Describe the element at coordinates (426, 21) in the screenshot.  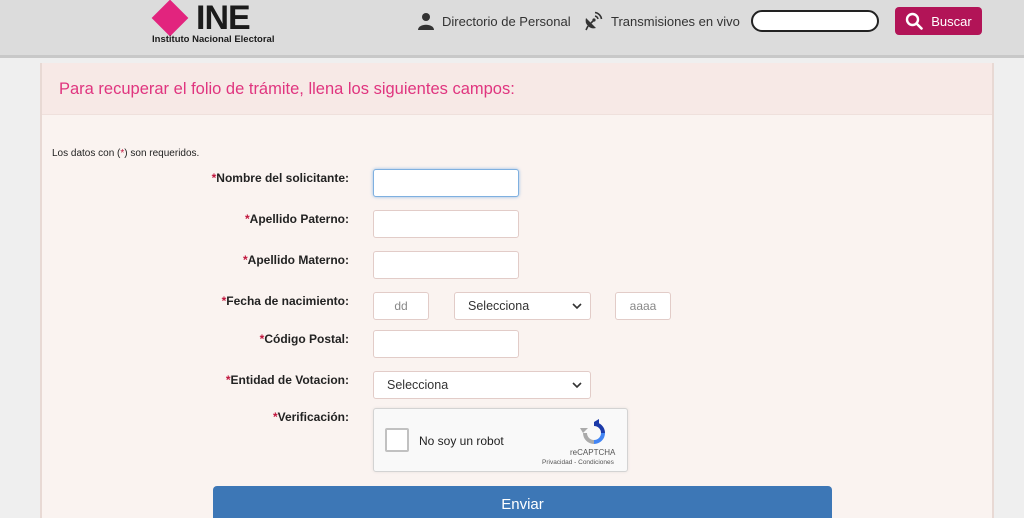
I see `person-icon` at that location.